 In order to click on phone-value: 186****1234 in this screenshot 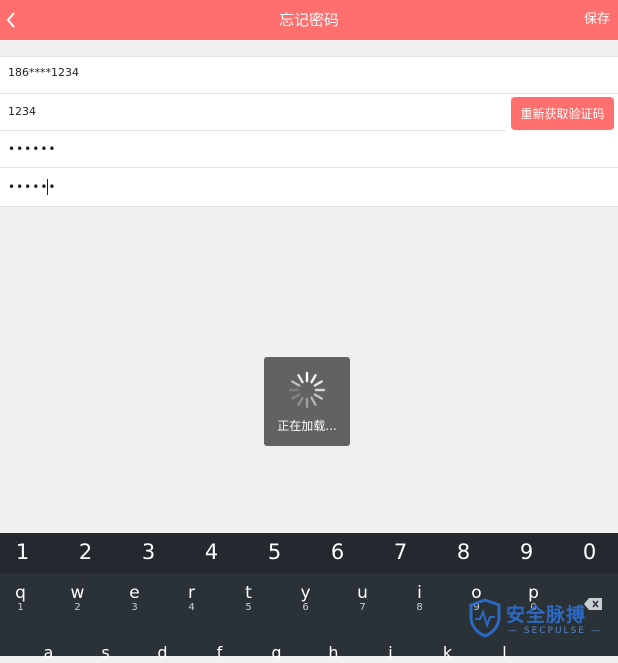, I will do `click(43, 72)`.